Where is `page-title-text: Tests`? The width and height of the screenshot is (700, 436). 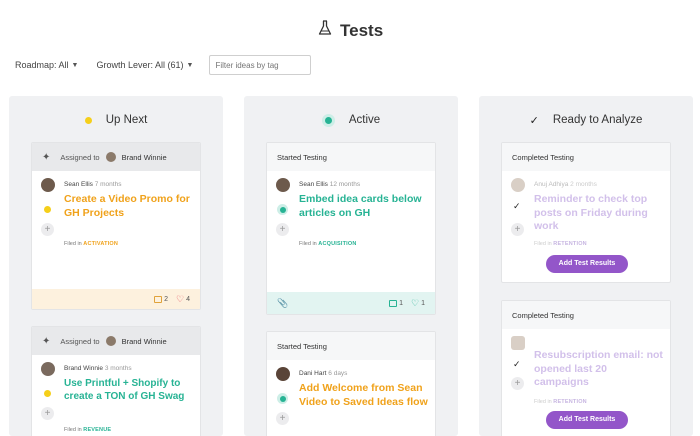 page-title-text: Tests is located at coordinates (362, 30).